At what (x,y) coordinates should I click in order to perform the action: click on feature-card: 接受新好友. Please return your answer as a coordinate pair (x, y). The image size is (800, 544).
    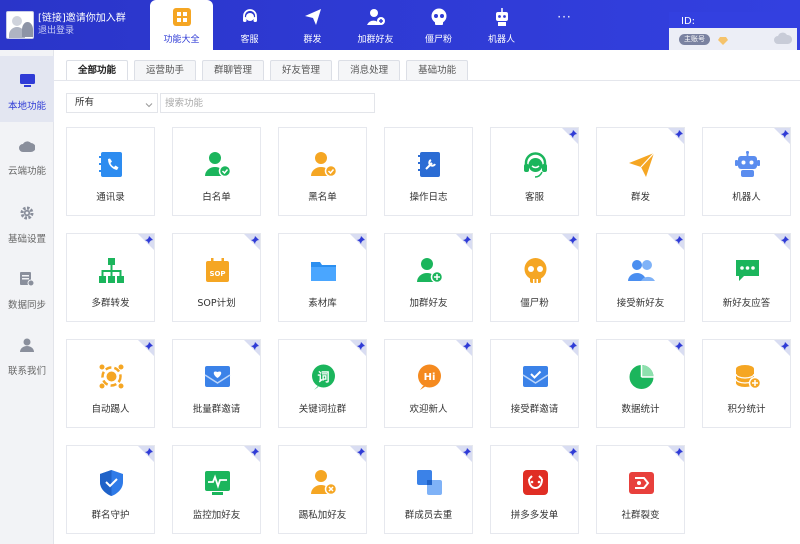
    Looking at the image, I should click on (640, 277).